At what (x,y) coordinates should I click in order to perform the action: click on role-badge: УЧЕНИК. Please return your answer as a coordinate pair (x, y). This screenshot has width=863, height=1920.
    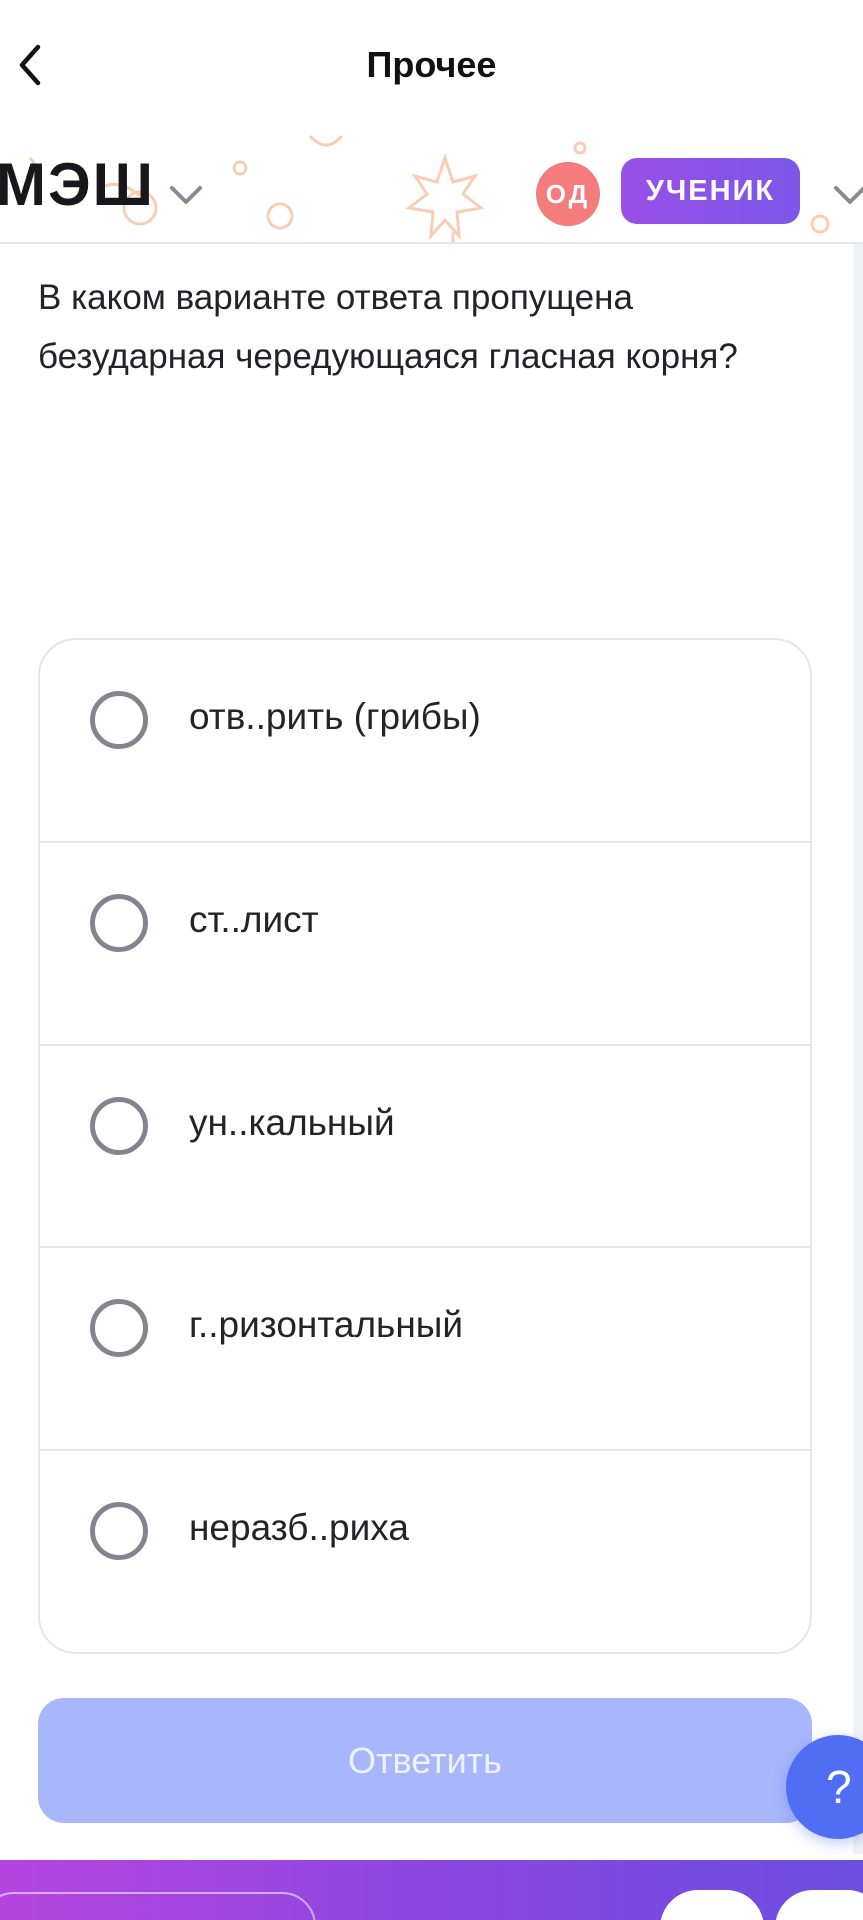
    Looking at the image, I should click on (710, 191).